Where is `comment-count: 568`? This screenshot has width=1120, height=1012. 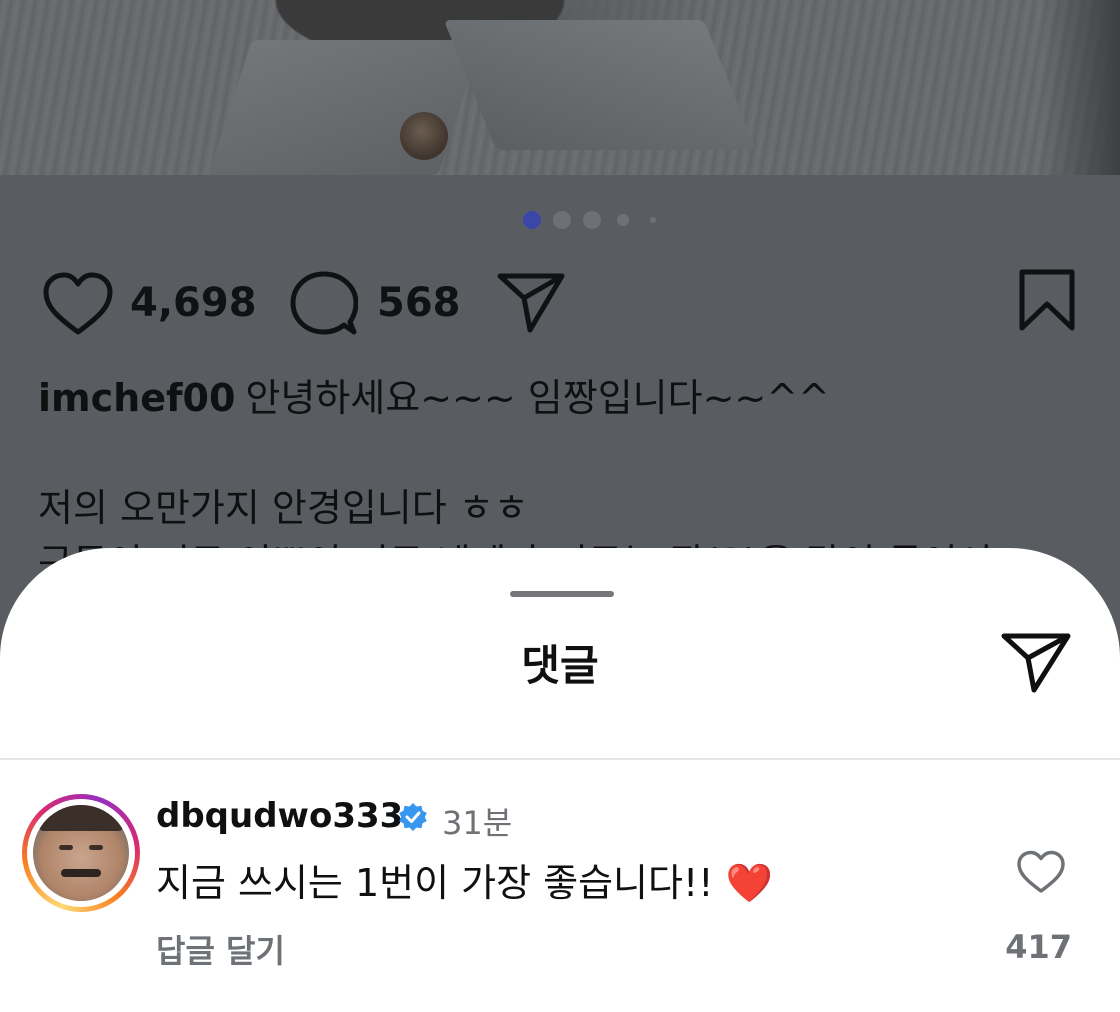
comment-count: 568 is located at coordinates (419, 303).